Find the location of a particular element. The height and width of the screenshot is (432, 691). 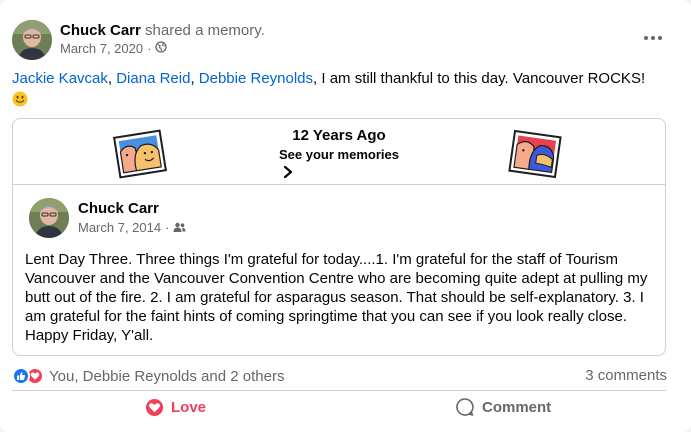

memory-years-ago: 12 Years Ago is located at coordinates (339, 135).